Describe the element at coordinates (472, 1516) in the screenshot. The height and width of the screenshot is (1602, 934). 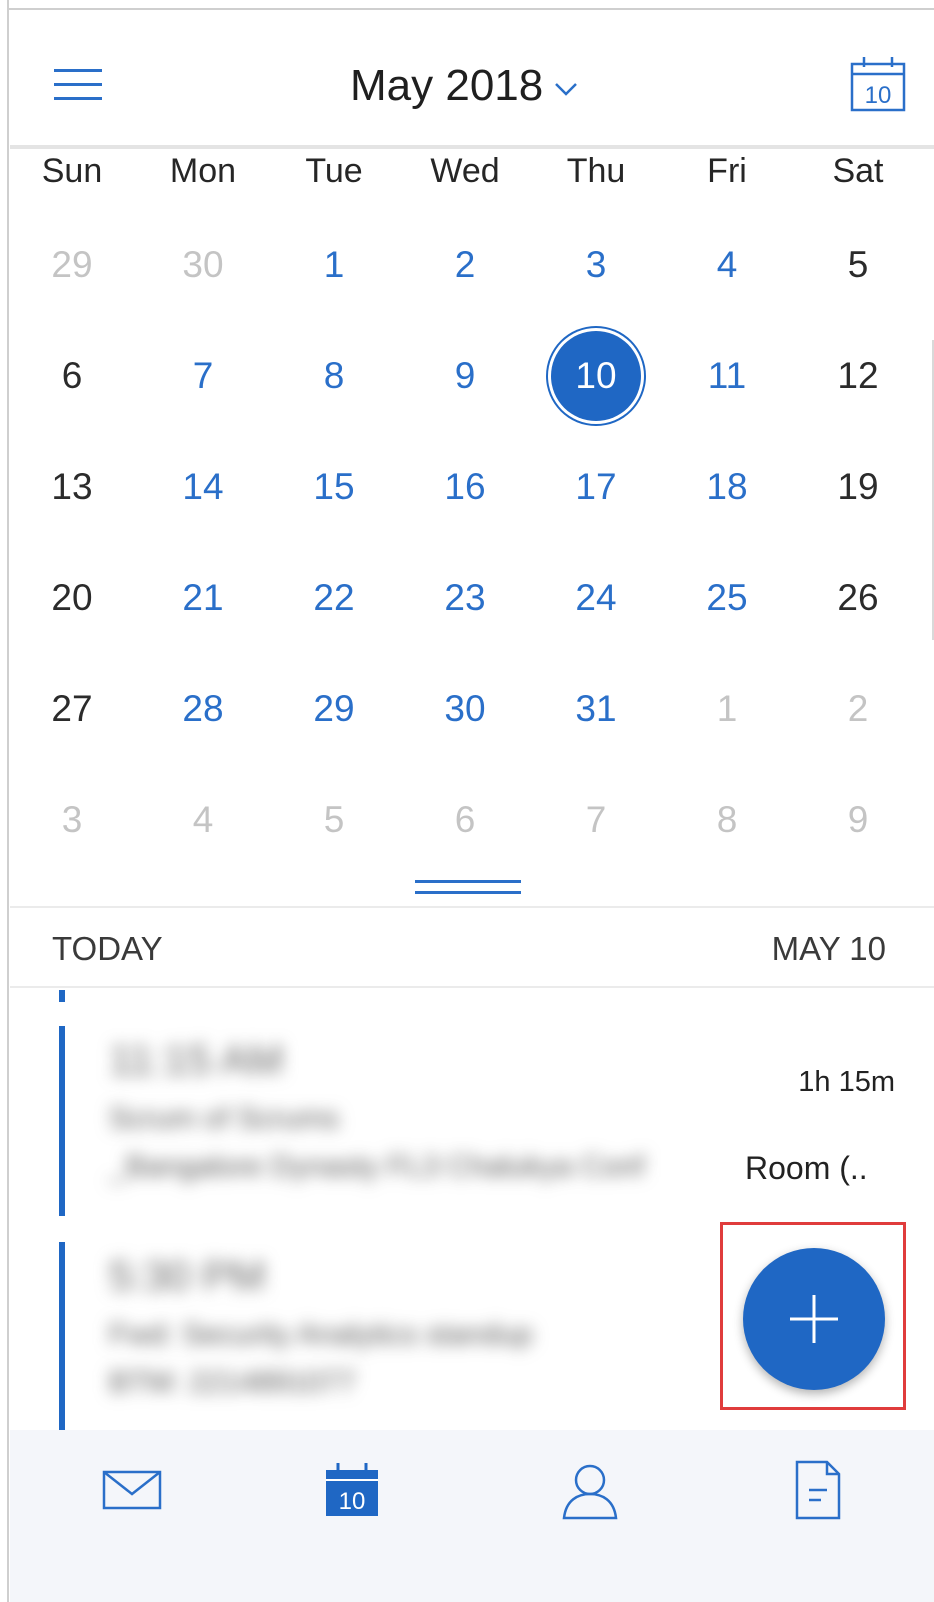
I see `bottom-navigation: 10` at that location.